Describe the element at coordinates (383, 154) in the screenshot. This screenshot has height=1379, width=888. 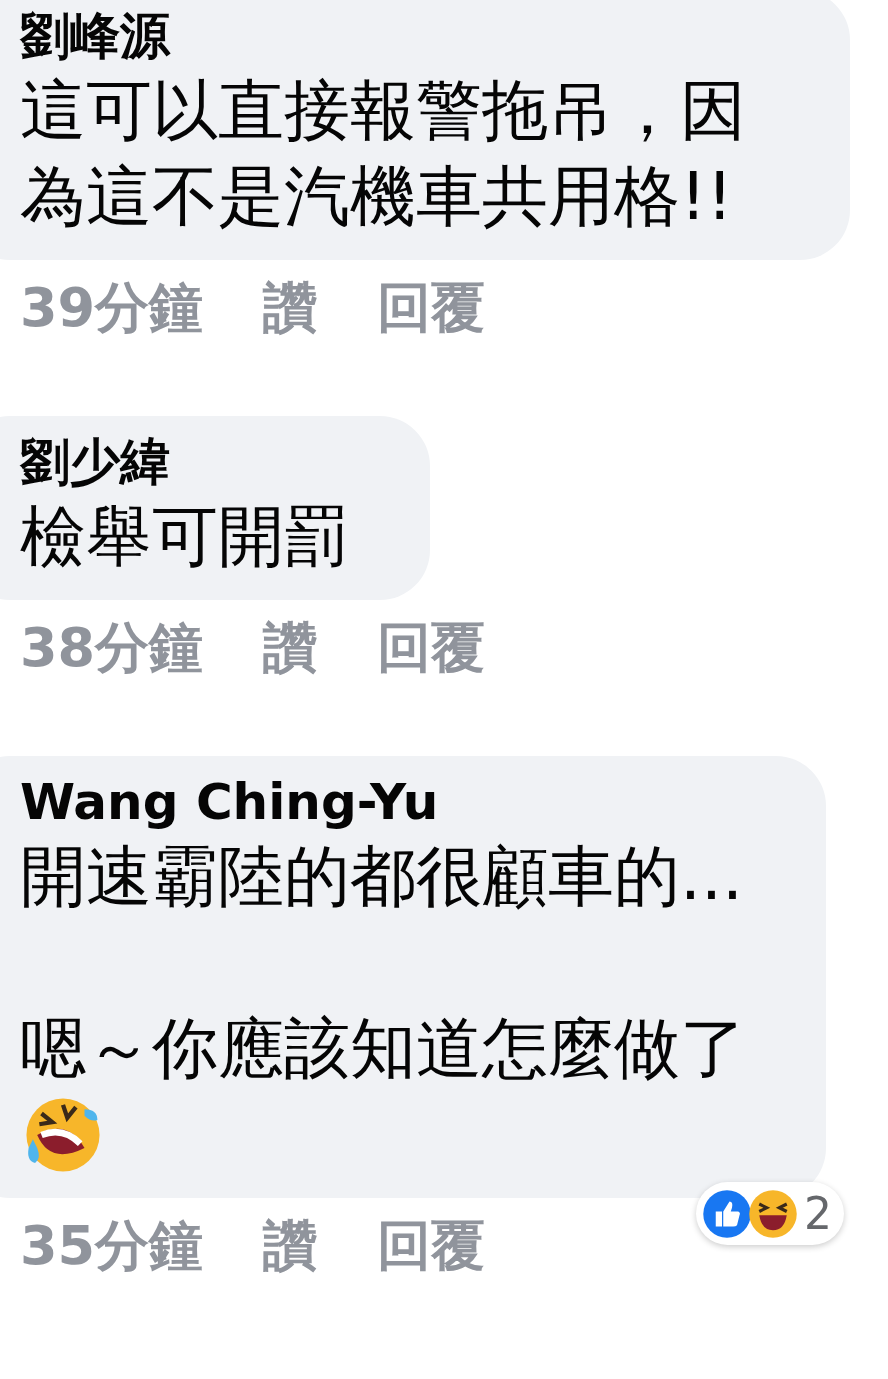
I see `comment-text: 這可以直接報警拖吊，因為這不是汽機車共用格!!` at that location.